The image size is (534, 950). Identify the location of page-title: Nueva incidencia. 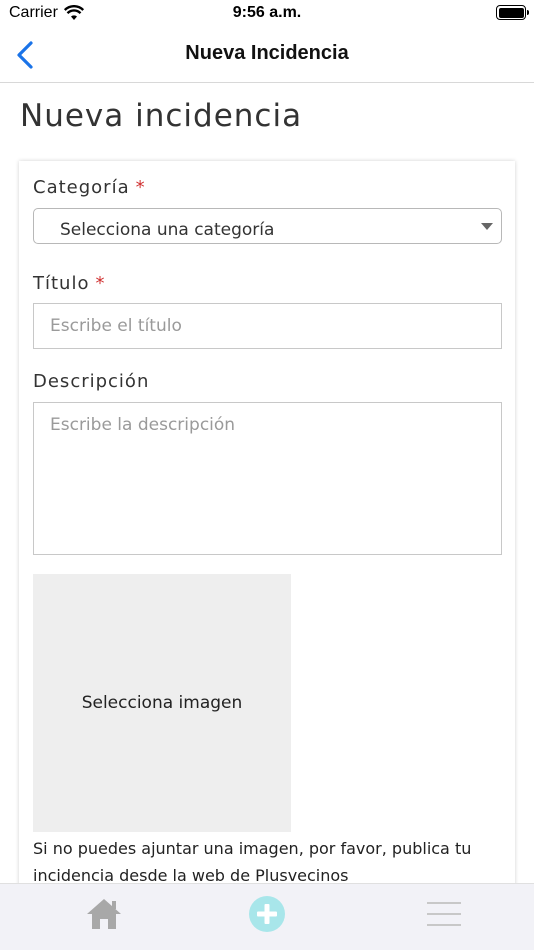
(161, 116).